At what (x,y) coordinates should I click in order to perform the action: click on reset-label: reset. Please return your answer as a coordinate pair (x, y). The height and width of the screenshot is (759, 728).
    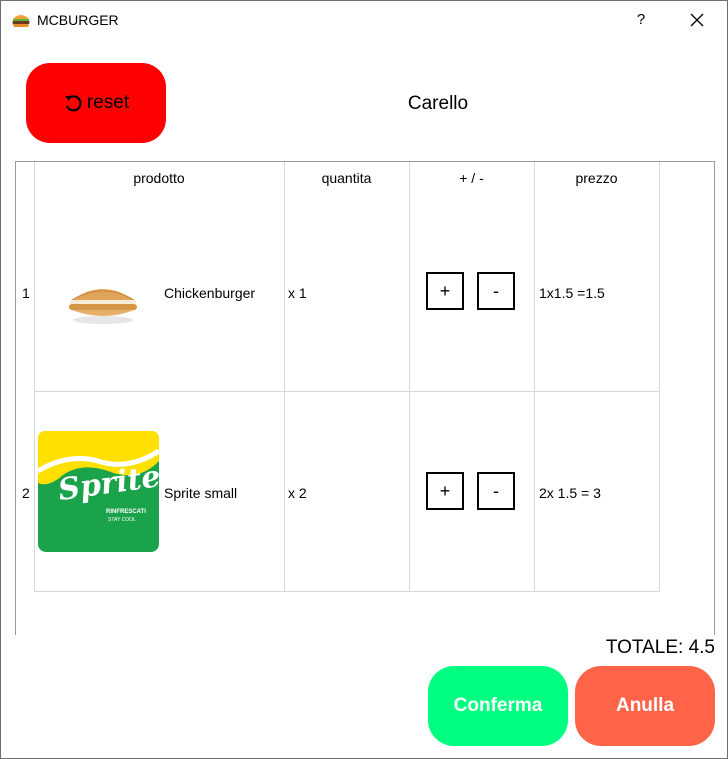
    Looking at the image, I should click on (108, 102).